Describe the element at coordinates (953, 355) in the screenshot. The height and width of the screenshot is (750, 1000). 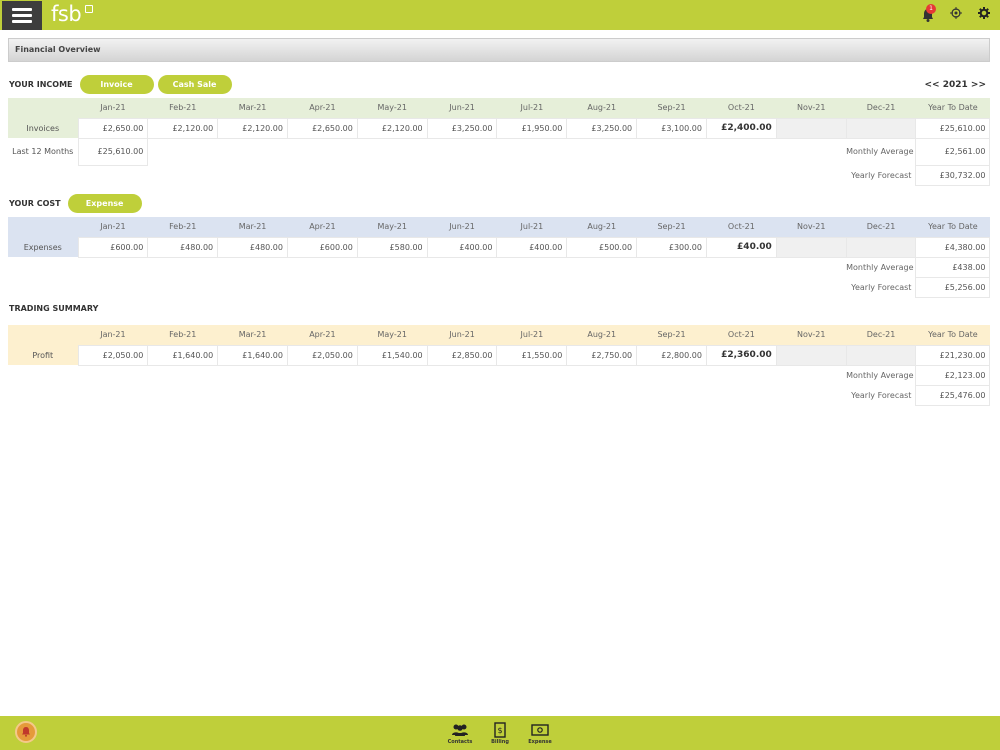
I see `profit-ytd: £21,230.00` at that location.